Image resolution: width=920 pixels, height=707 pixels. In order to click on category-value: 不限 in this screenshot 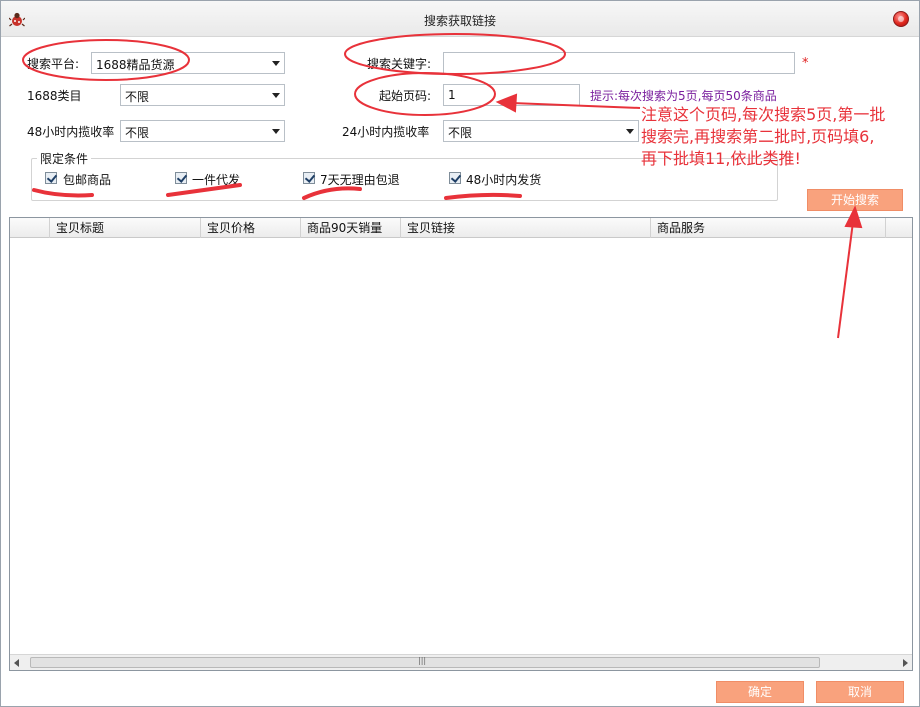, I will do `click(137, 97)`.